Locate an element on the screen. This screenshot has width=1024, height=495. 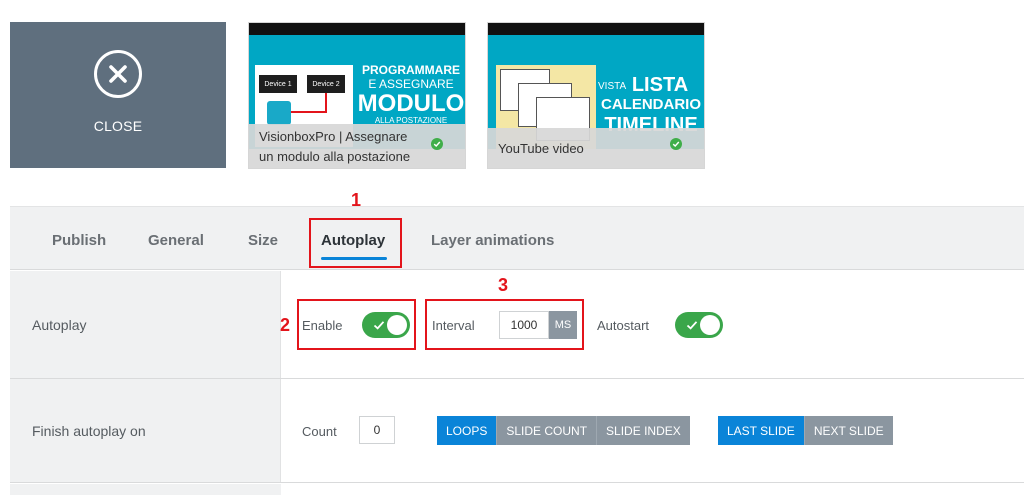
option-slide-index: SLIDE INDEX is located at coordinates (643, 430).